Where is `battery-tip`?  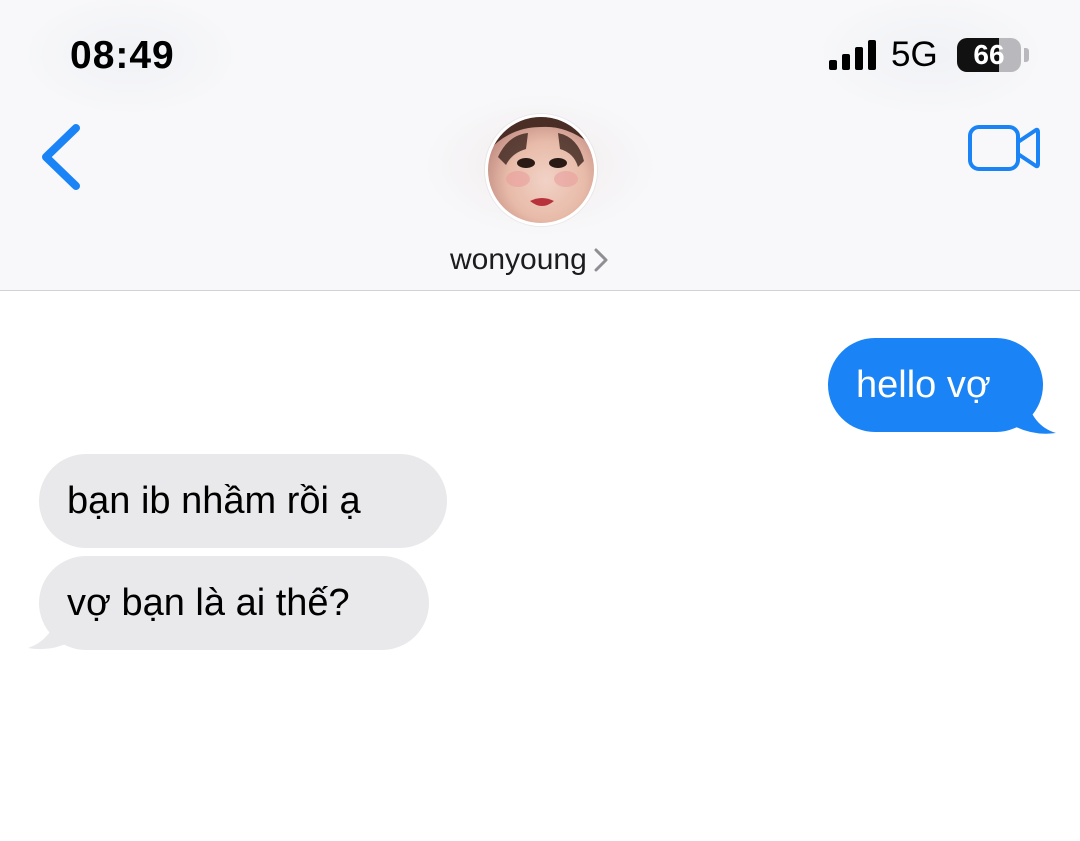
battery-tip is located at coordinates (1026, 55).